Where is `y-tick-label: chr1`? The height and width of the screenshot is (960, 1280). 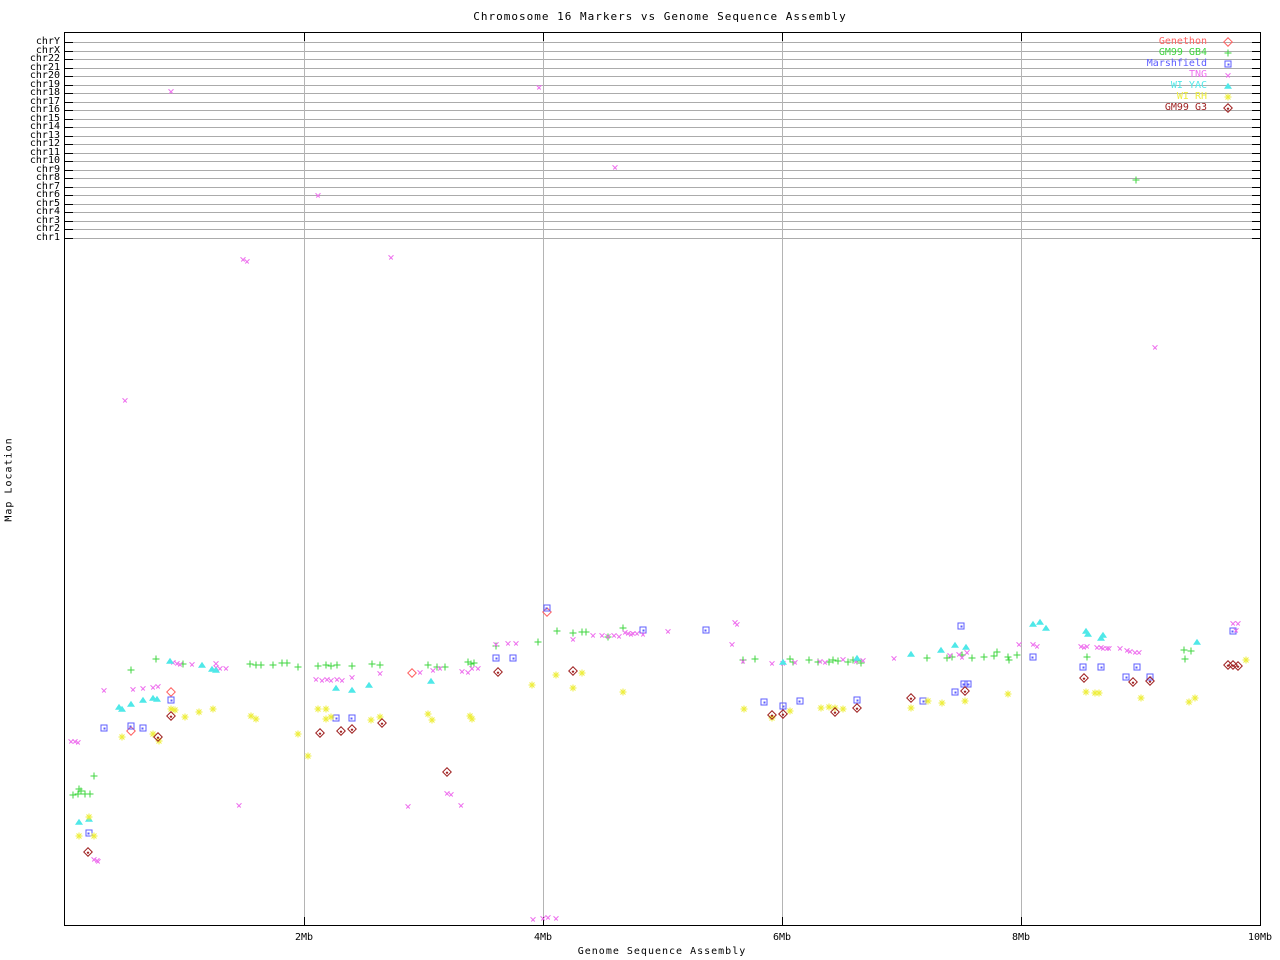
y-tick-label: chr1 is located at coordinates (47, 237).